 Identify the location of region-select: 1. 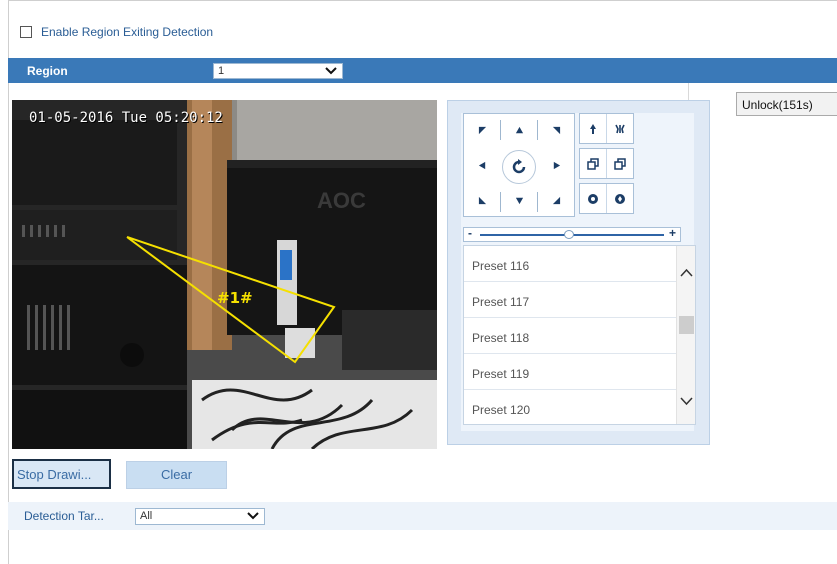
(278, 71).